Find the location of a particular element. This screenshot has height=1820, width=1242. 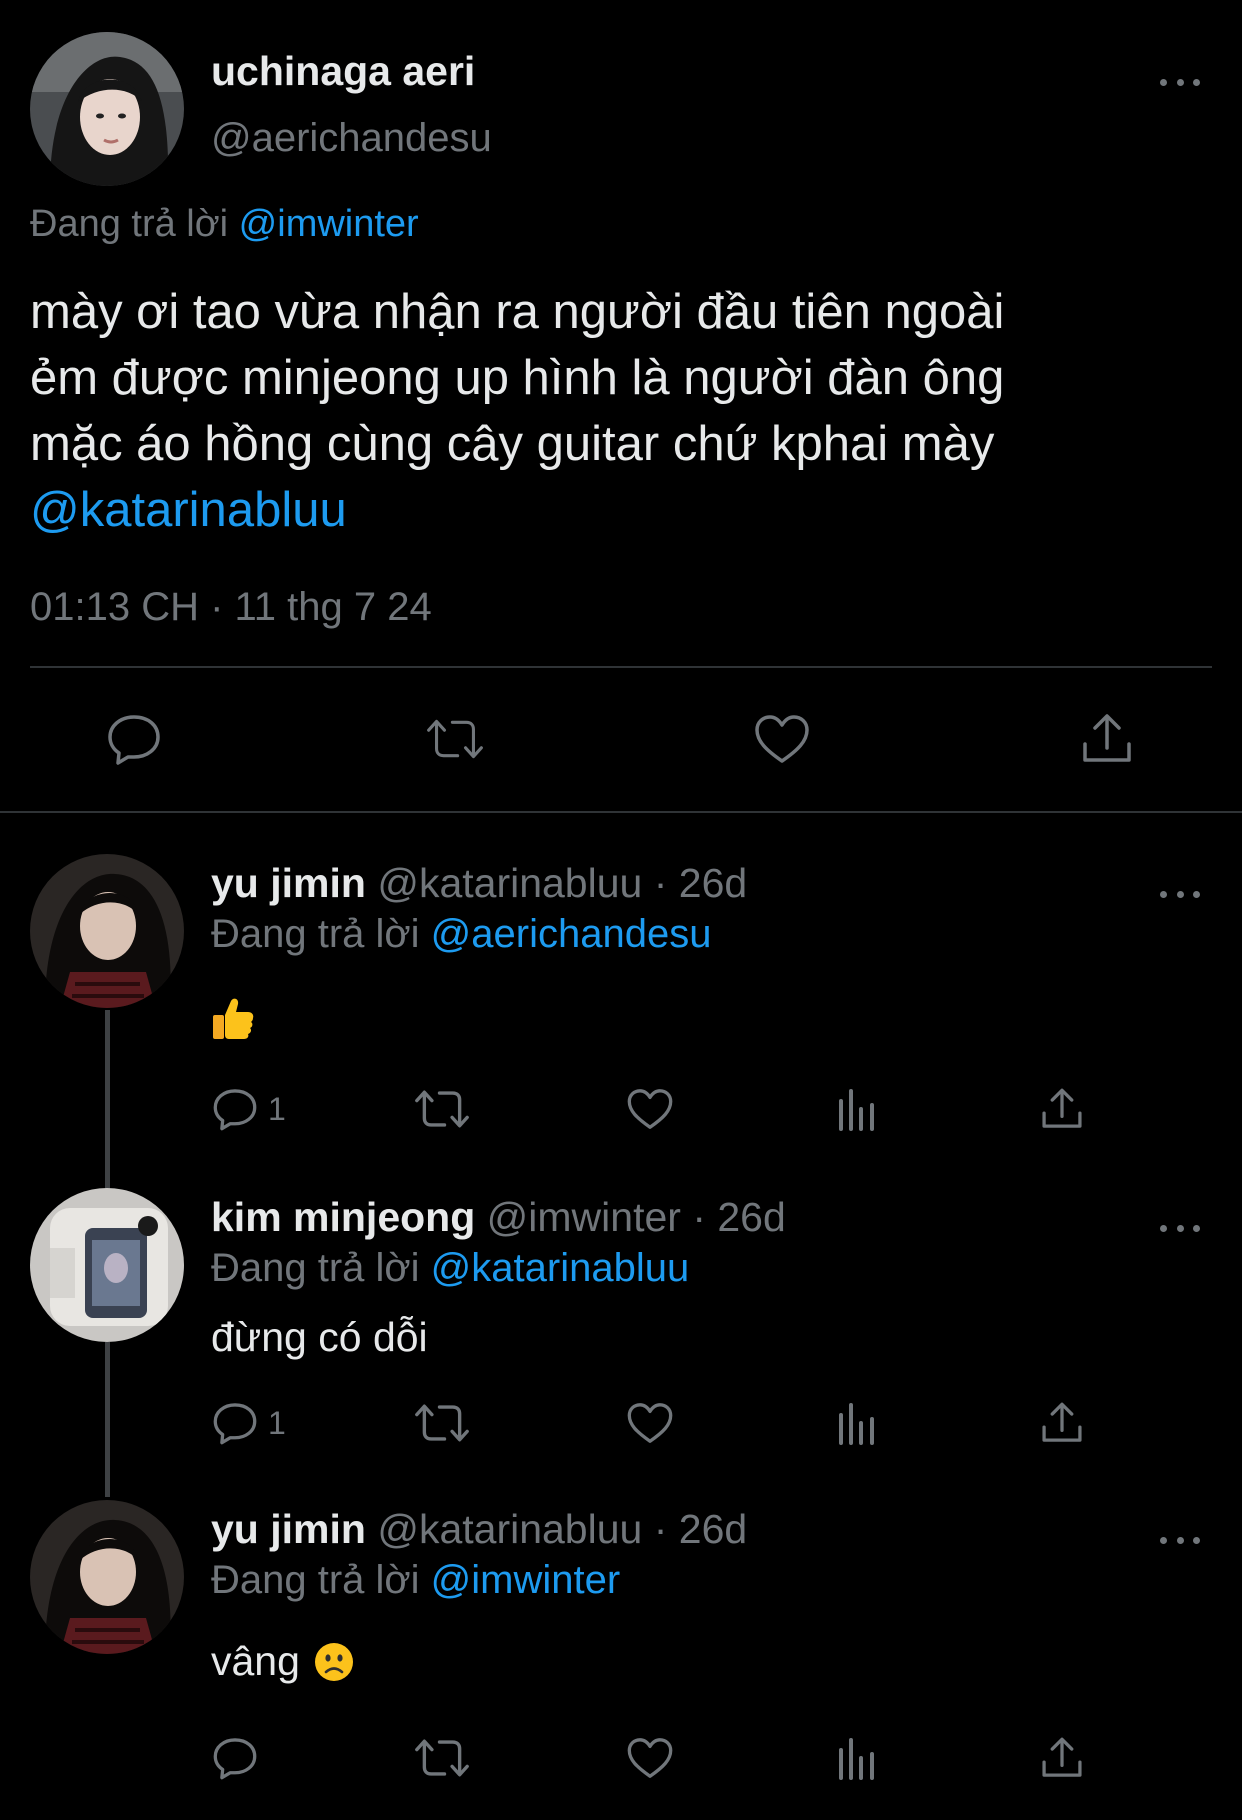

replying-to: Đang trả lời @katarinabluu is located at coordinates (450, 1268).